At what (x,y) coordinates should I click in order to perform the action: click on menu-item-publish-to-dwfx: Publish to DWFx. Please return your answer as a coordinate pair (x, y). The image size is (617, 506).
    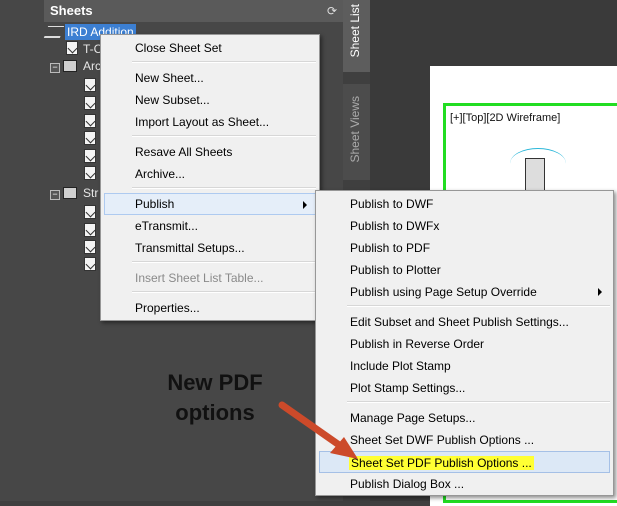
    Looking at the image, I should click on (464, 226).